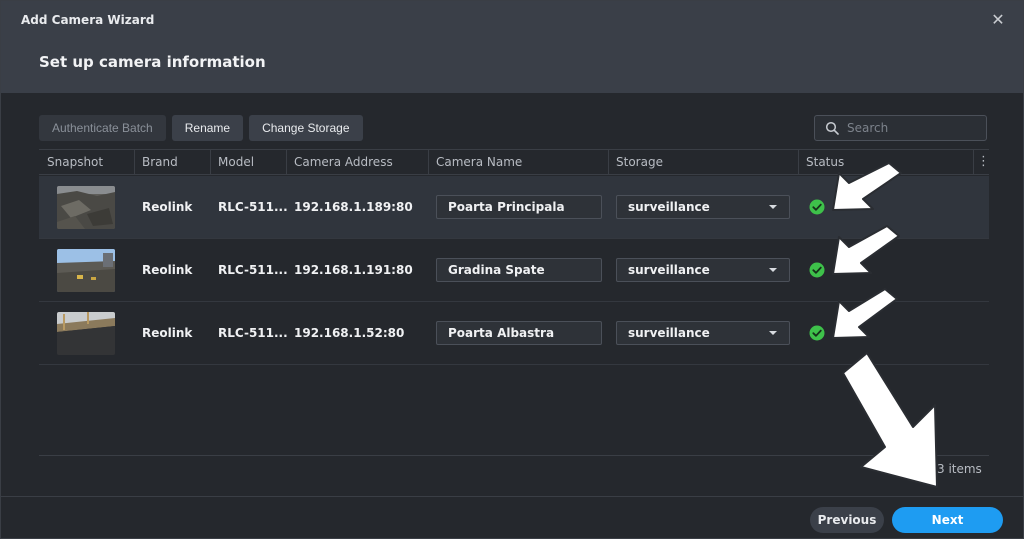 Image resolution: width=1024 pixels, height=539 pixels. Describe the element at coordinates (959, 469) in the screenshot. I see `item-count: 3 items` at that location.